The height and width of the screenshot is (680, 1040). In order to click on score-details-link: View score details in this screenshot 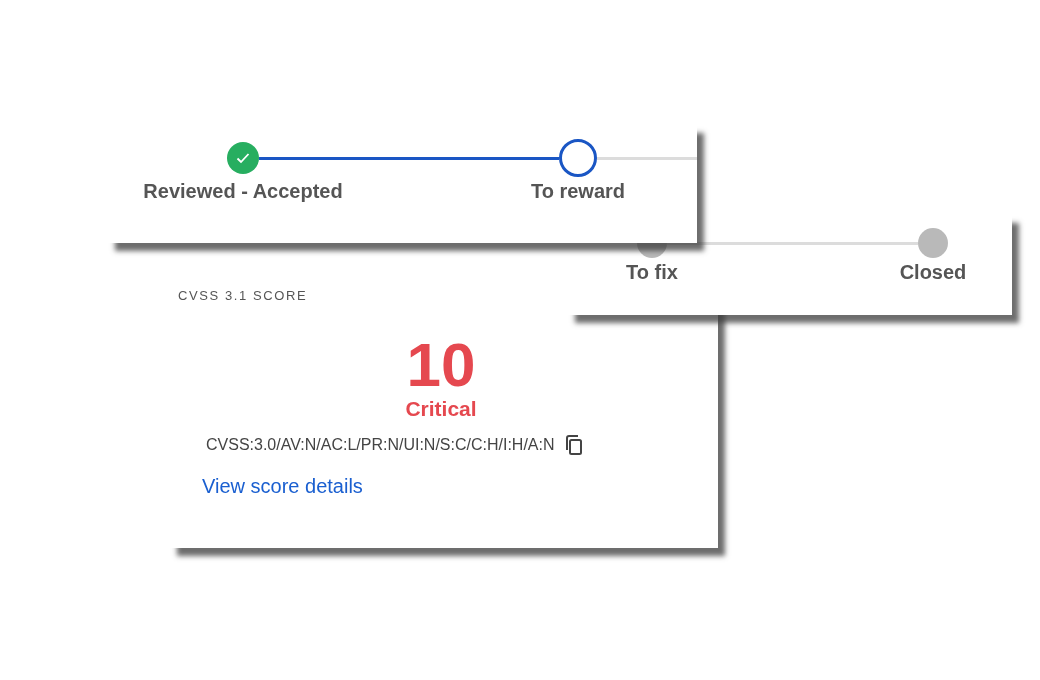, I will do `click(282, 486)`.